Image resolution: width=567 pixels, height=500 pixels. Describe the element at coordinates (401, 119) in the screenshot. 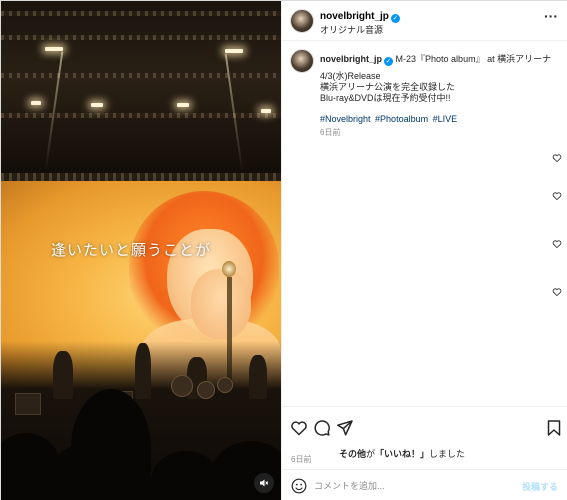

I see `hashtag-link: #Photoalbum` at that location.